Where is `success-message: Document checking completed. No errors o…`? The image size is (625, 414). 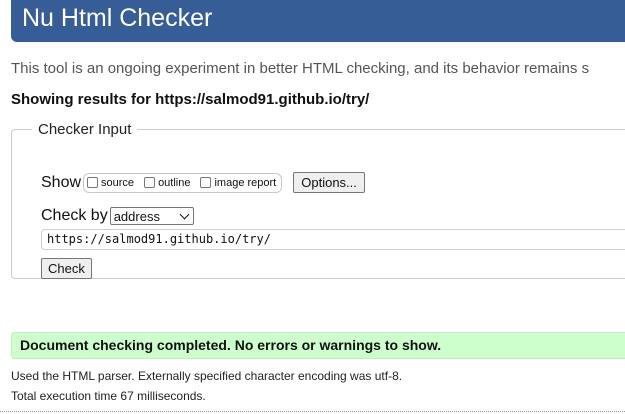 success-message: Document checking completed. No errors o… is located at coordinates (318, 345).